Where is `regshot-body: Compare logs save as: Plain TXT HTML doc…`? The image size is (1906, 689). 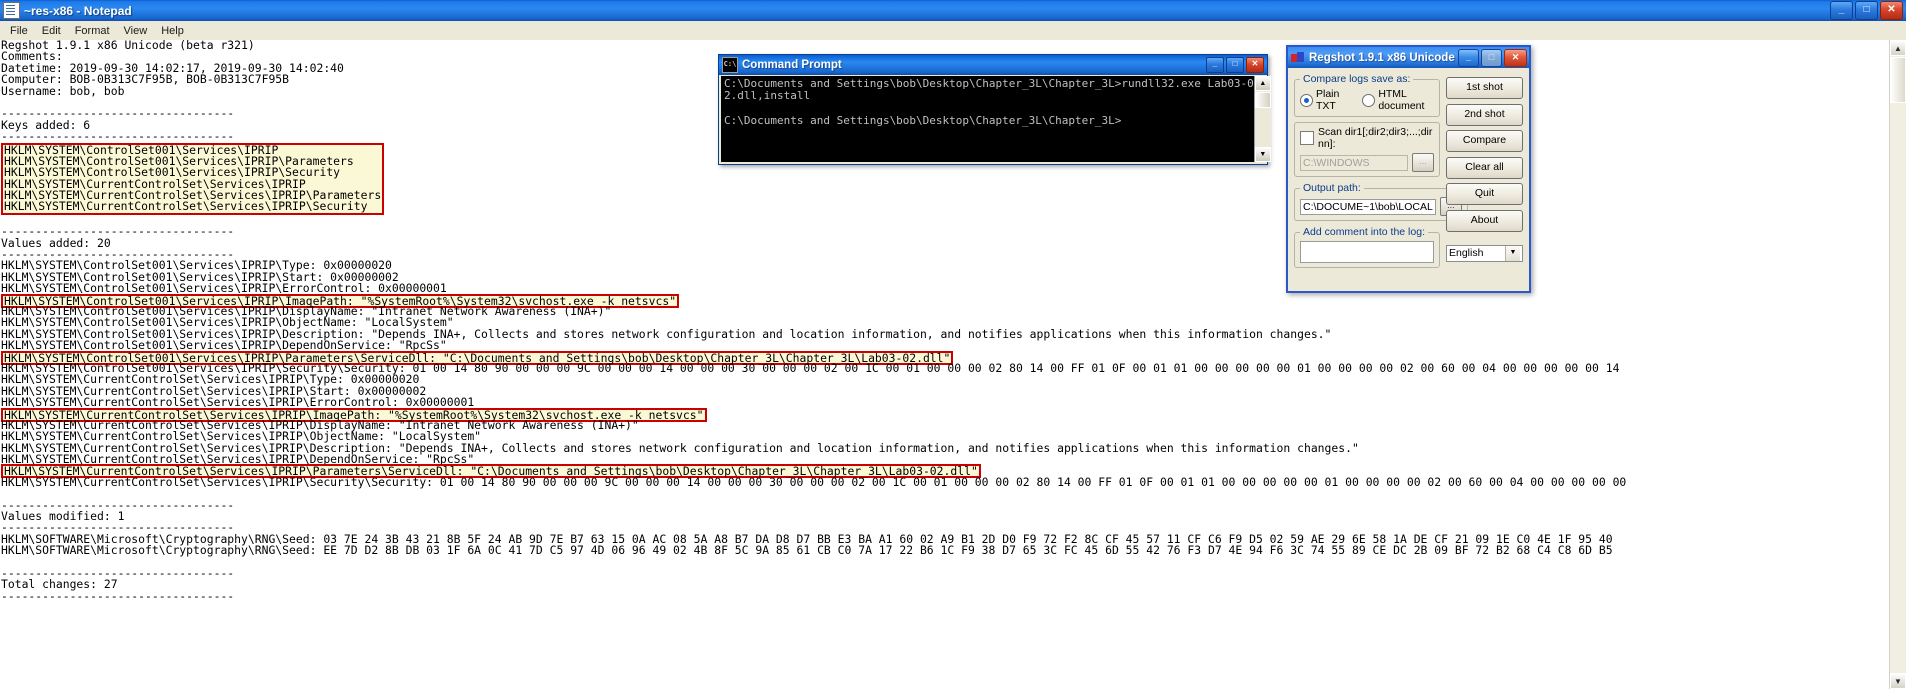 regshot-body: Compare logs save as: Plain TXT HTML doc… is located at coordinates (1408, 179).